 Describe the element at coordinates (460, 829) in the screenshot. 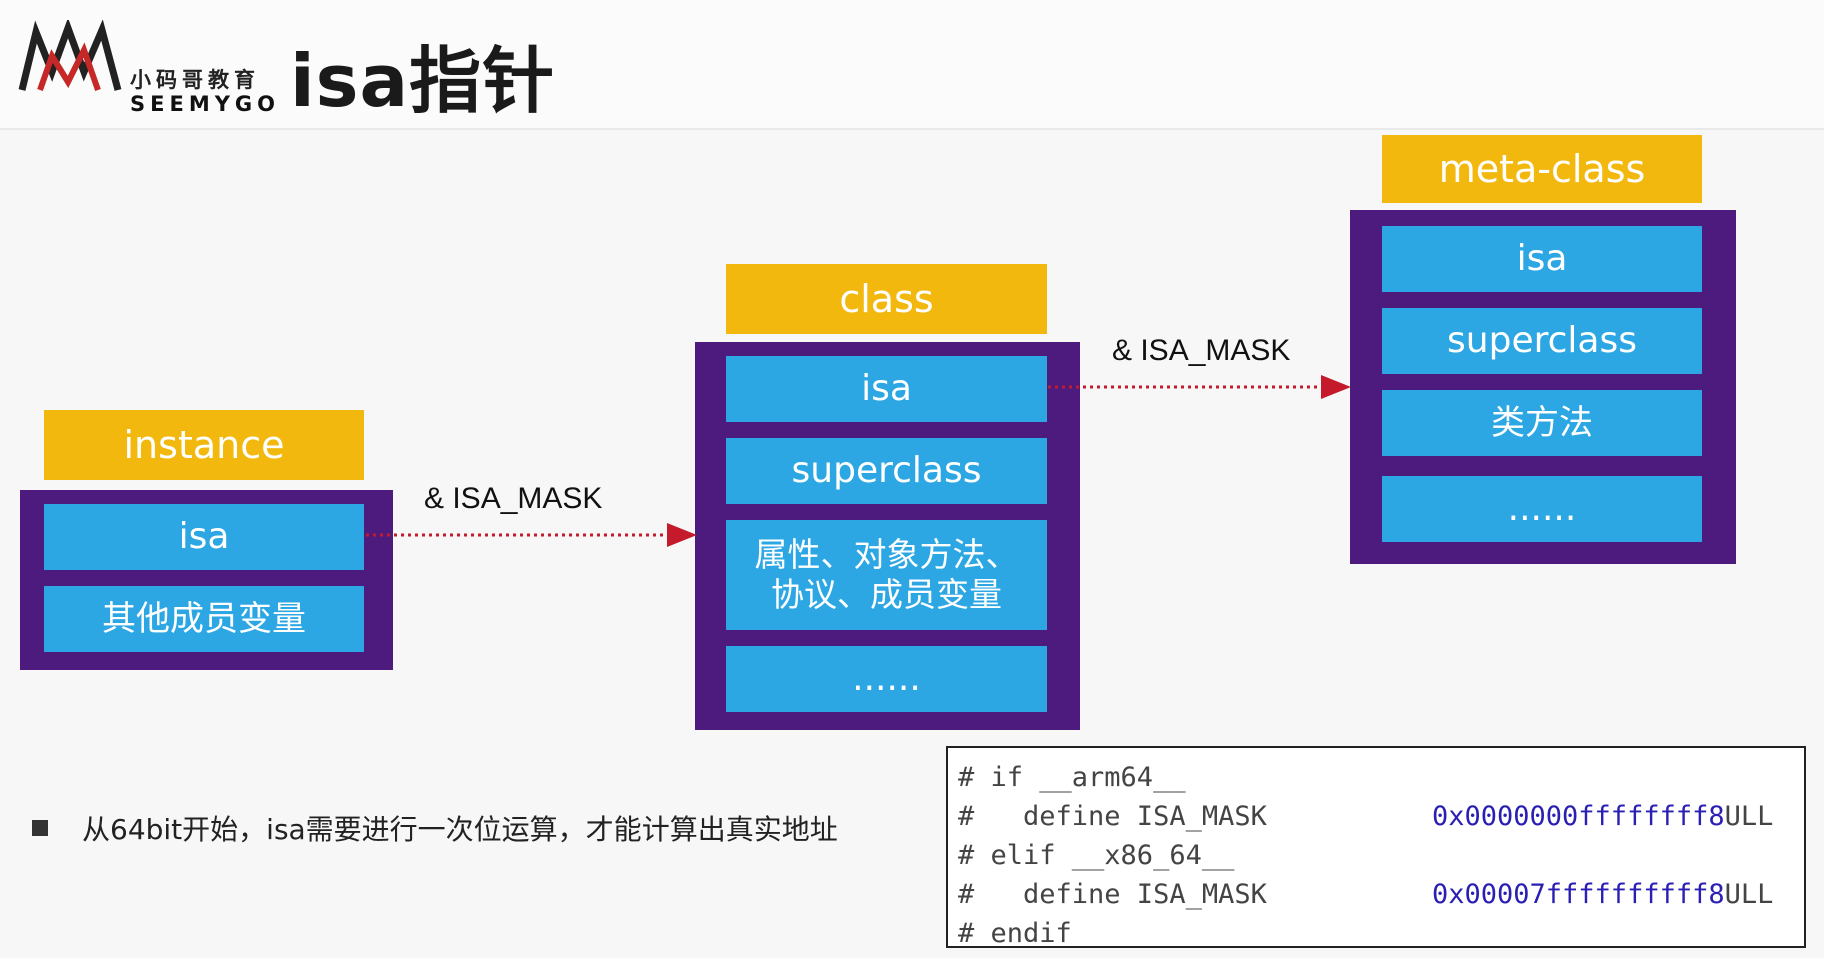

I see `bullet-note-text: 从64bit开始，isa需要进行一次位运算，才能计算出真实地址` at that location.